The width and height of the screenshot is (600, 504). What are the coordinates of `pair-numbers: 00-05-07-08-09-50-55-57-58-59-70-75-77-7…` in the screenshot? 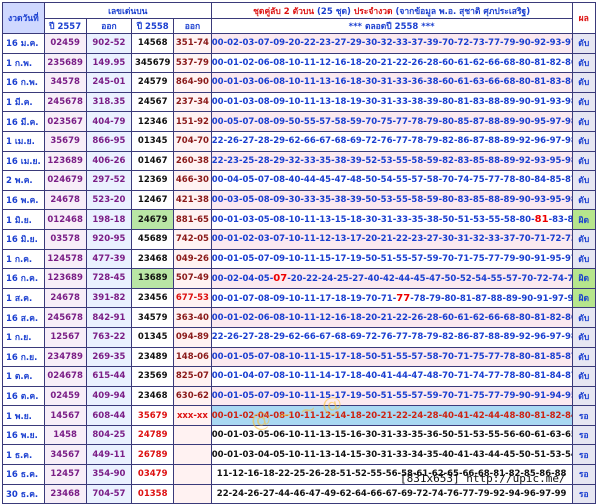 It's located at (391, 121).